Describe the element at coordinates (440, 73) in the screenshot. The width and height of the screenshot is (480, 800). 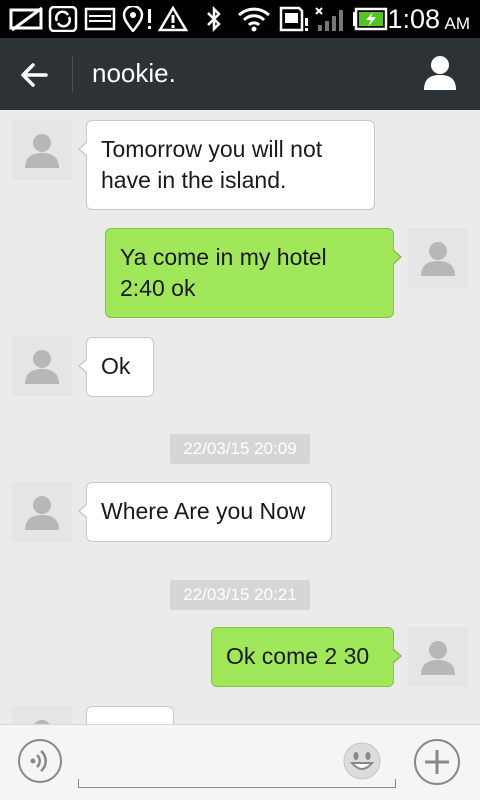
I see `profile-icon` at that location.